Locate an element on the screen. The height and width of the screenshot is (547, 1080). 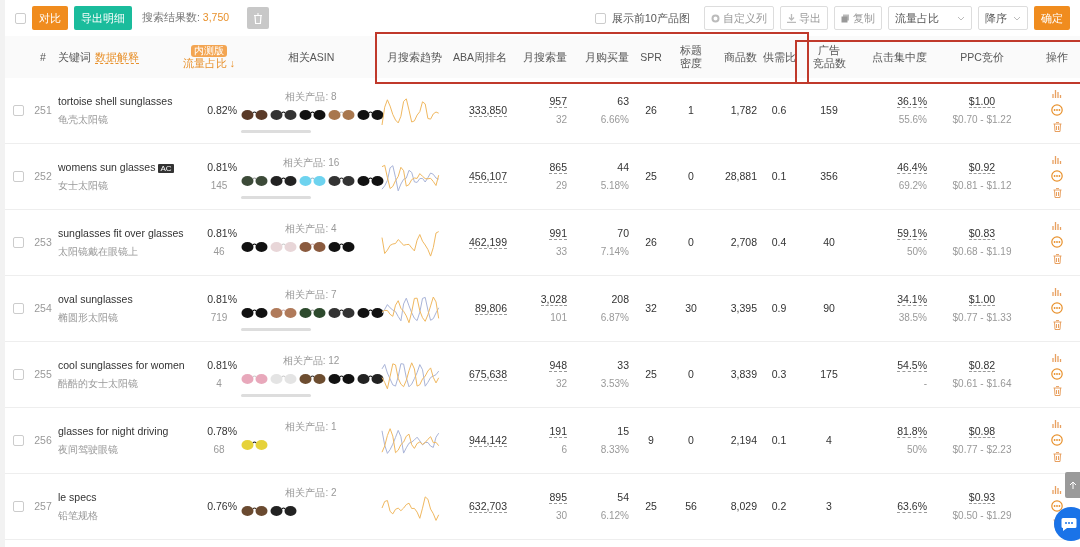
search-volume: 991 is located at coordinates (558, 233).